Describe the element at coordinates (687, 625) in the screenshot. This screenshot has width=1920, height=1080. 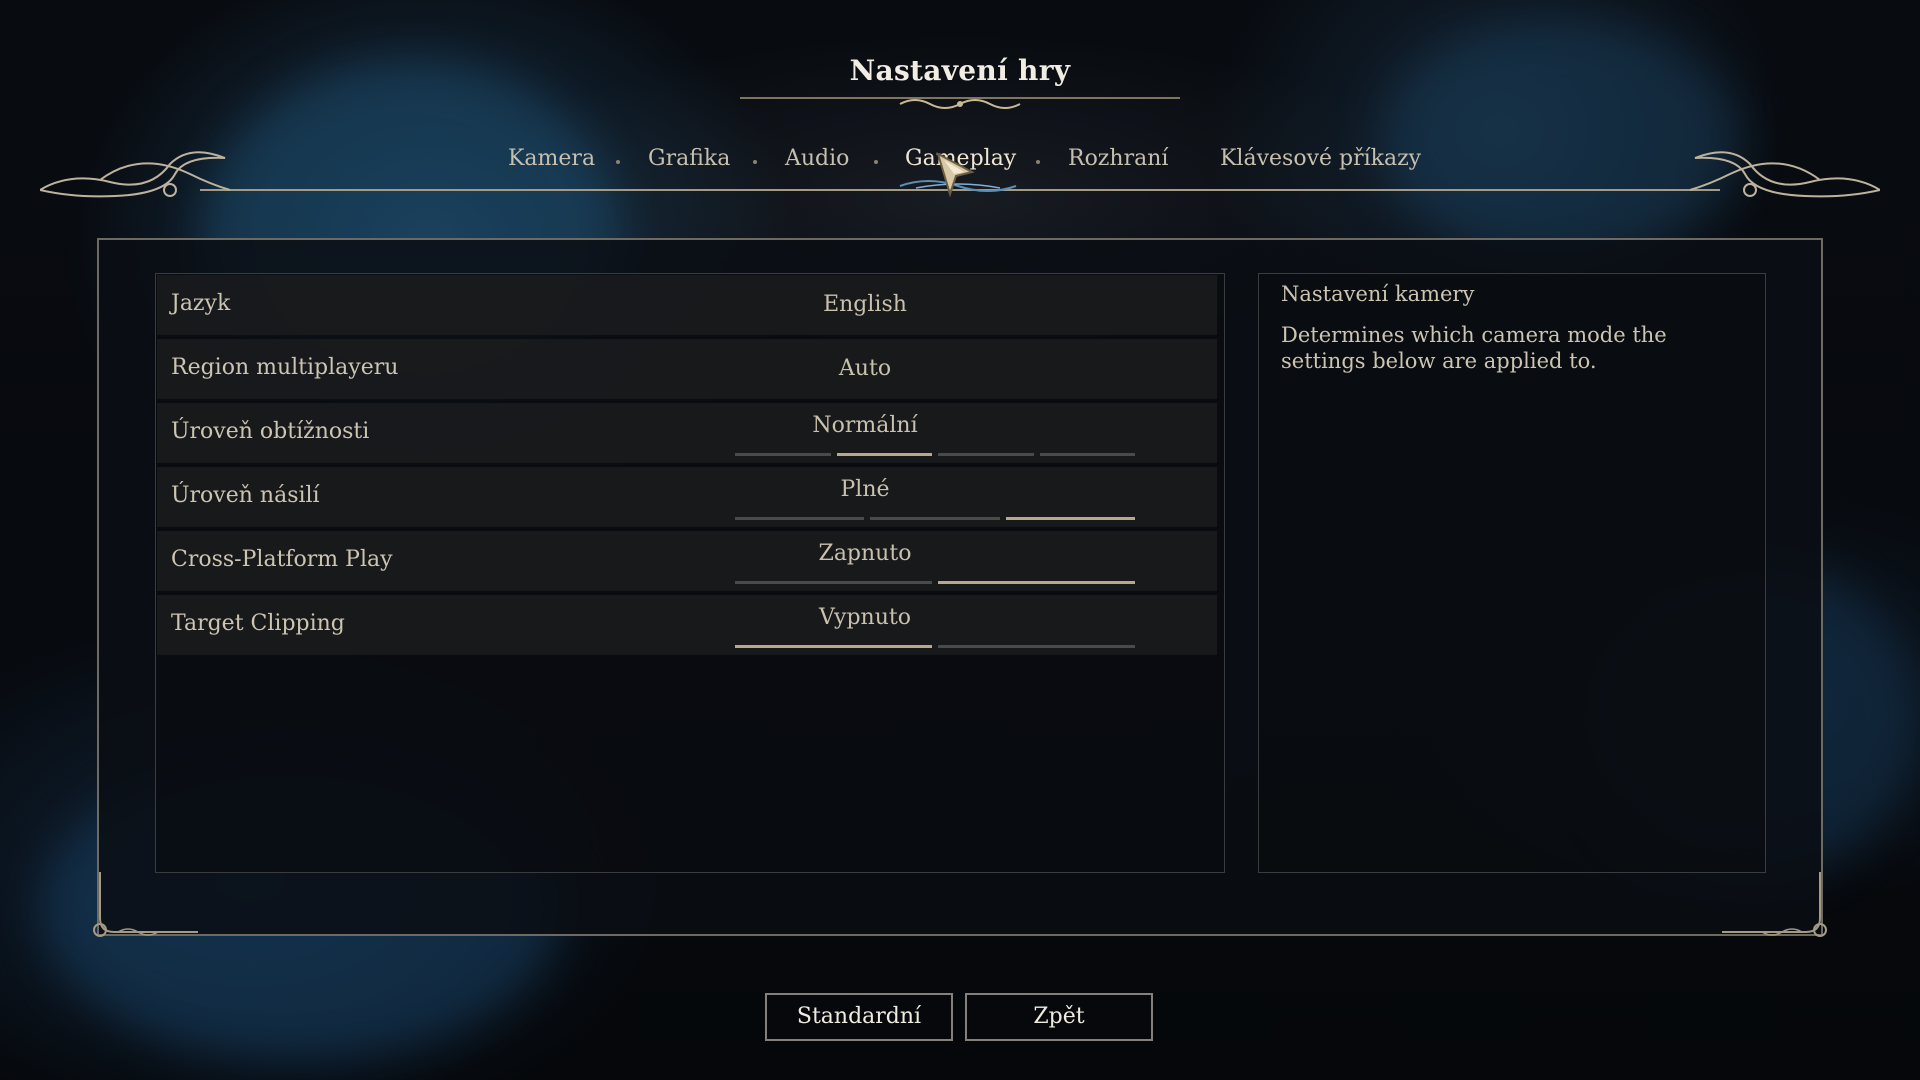
I see `setting-row-target-clipping: Target Clipping Vypnuto` at that location.